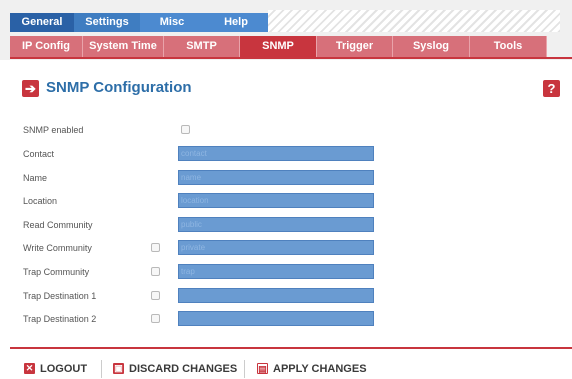 This screenshot has width=572, height=379. I want to click on read-community-input: public, so click(276, 224).